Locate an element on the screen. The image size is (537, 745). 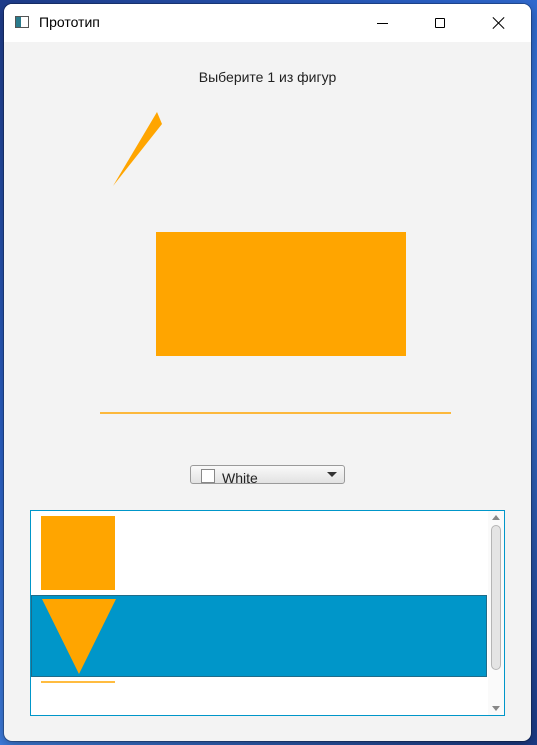
triangle-shape-preview is located at coordinates (79, 636).